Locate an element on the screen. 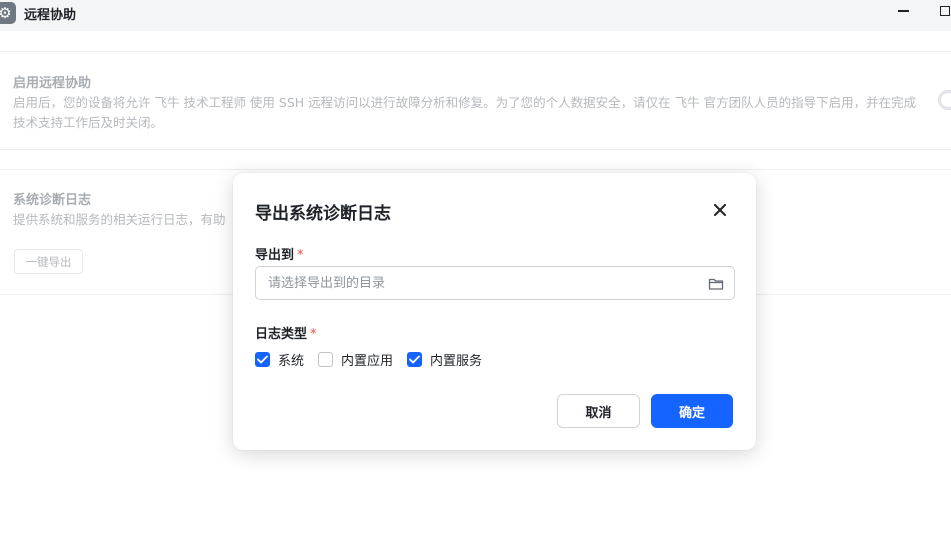  log-type-options: 系统 内置应用 内置服务 is located at coordinates (375, 359).